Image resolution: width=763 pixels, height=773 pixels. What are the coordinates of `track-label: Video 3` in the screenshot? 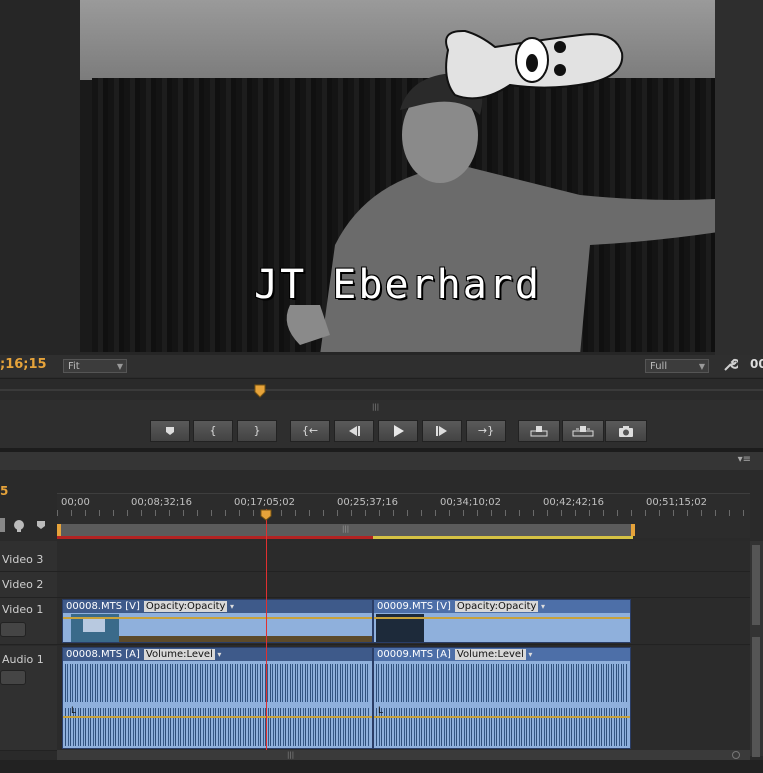 It's located at (23, 559).